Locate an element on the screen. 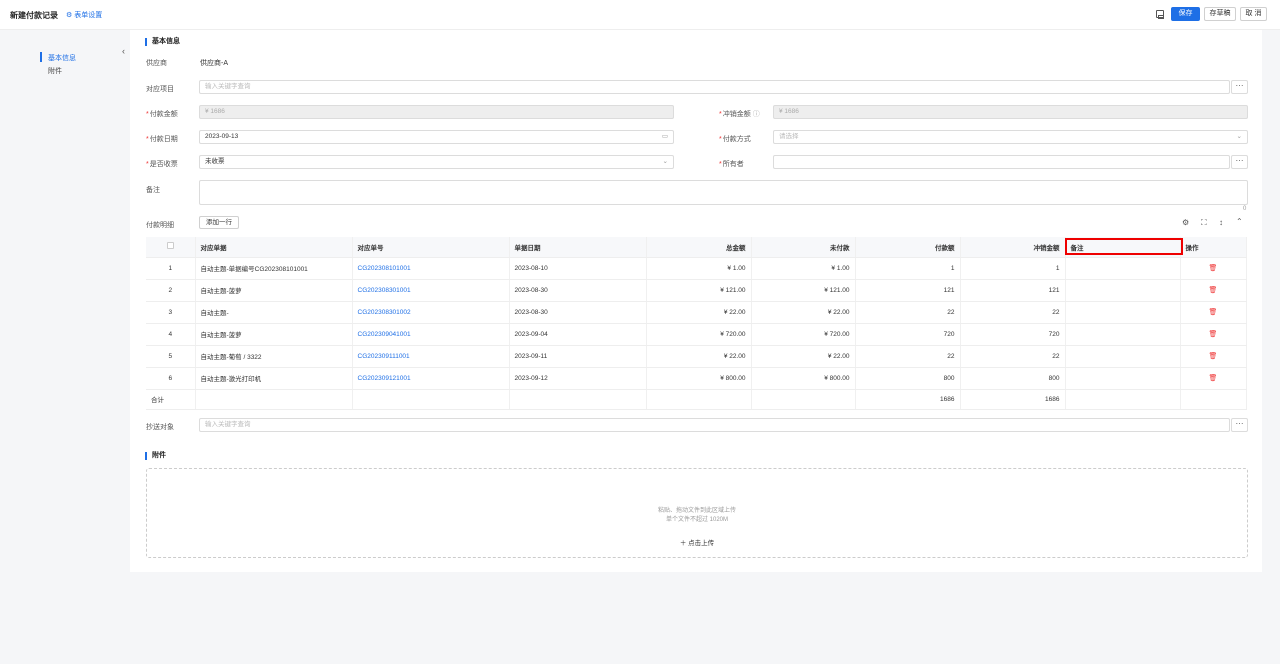 This screenshot has height=664, width=1280. add-row-button: 添加一行 is located at coordinates (219, 222).